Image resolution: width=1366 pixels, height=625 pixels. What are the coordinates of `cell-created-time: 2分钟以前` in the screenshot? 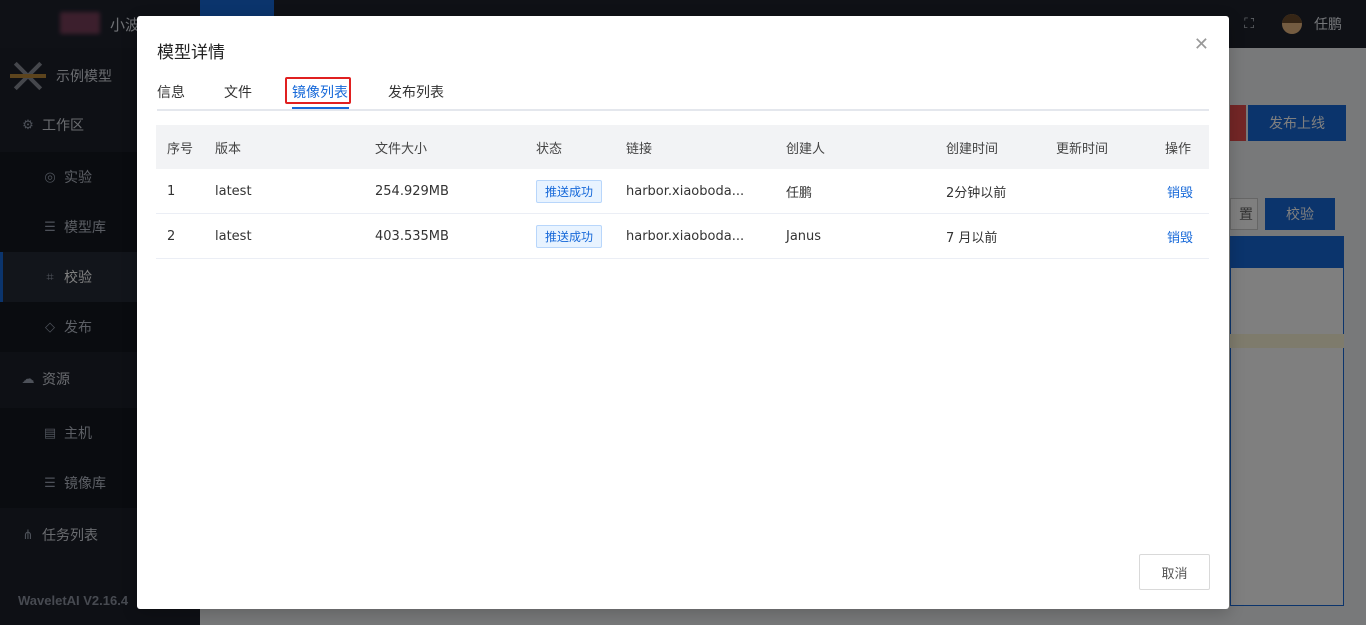 It's located at (976, 193).